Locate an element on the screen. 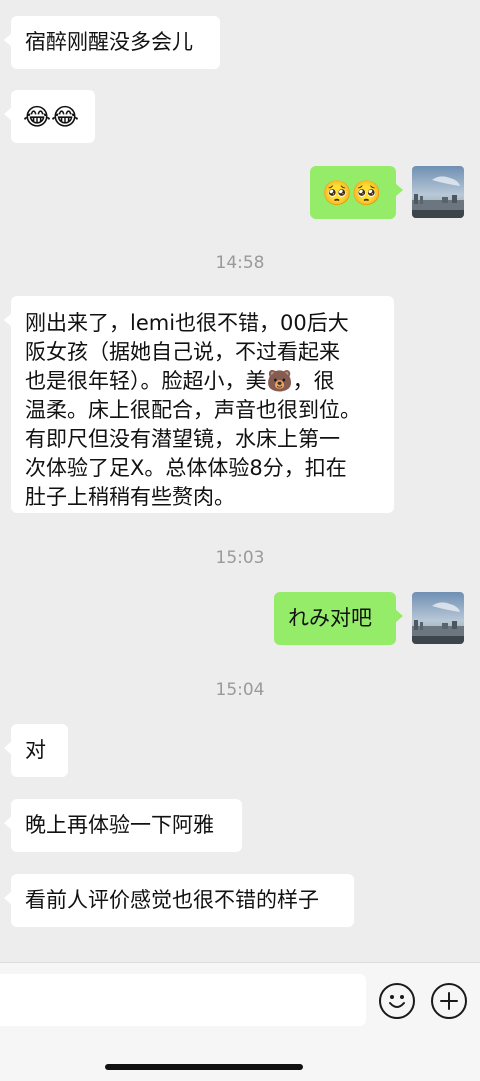 The width and height of the screenshot is (480, 1081). message-bubble-incoming: 晚上再体验一下阿雅 is located at coordinates (123, 825).